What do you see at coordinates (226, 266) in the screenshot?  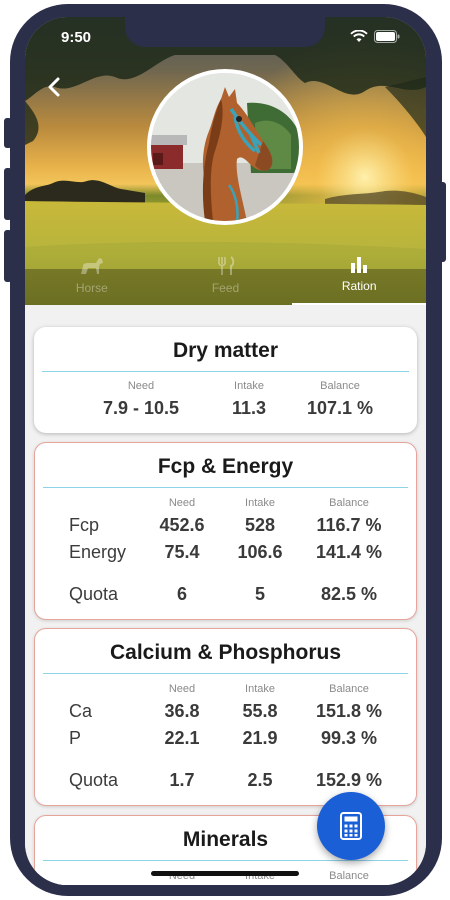 I see `cutlery-icon` at bounding box center [226, 266].